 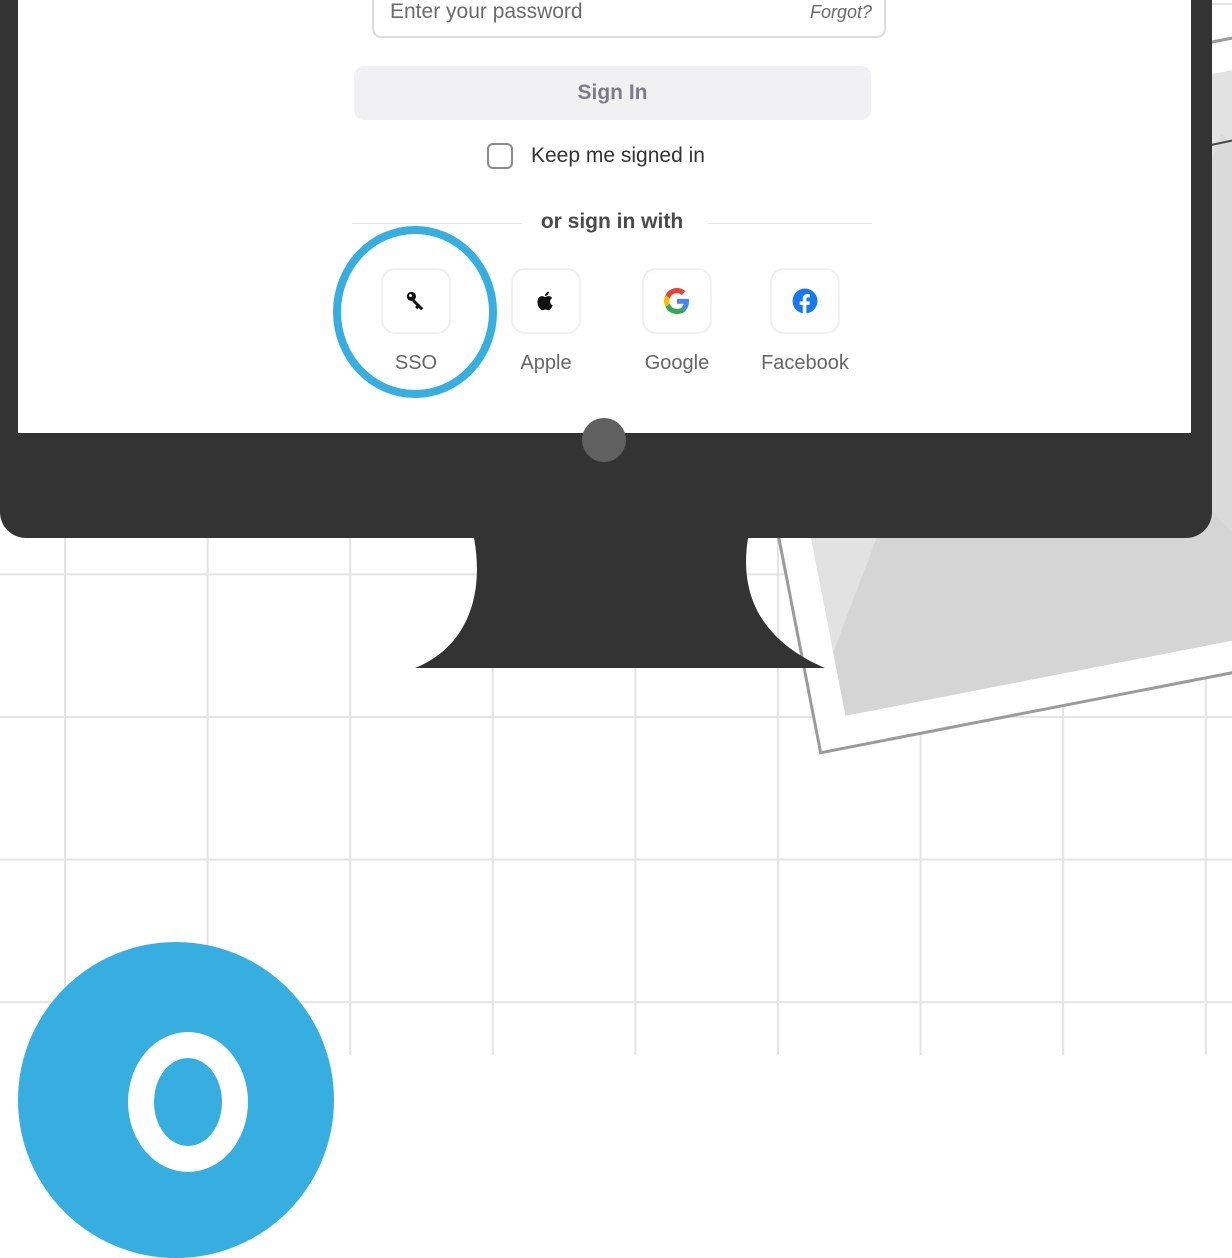 I want to click on step-number-badge, so click(x=176, y=1100).